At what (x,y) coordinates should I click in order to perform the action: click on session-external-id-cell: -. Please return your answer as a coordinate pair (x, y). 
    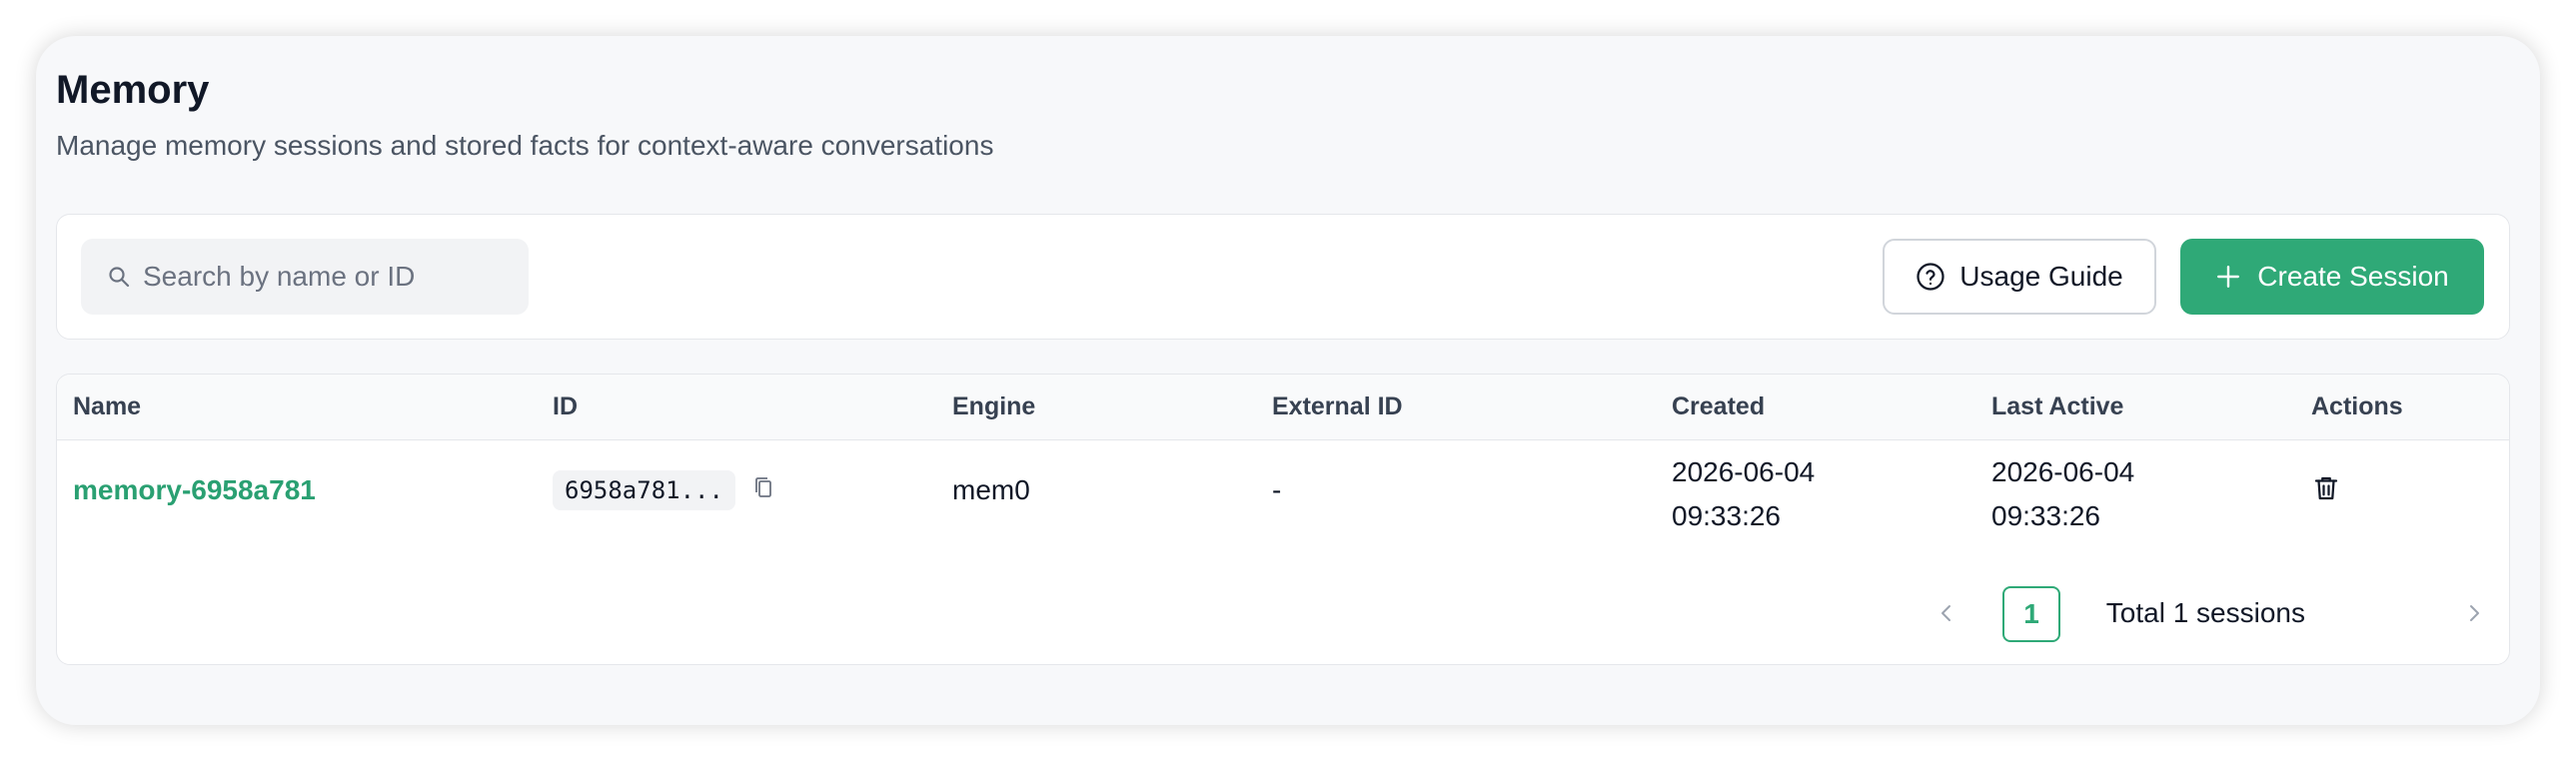
    Looking at the image, I should click on (1277, 489).